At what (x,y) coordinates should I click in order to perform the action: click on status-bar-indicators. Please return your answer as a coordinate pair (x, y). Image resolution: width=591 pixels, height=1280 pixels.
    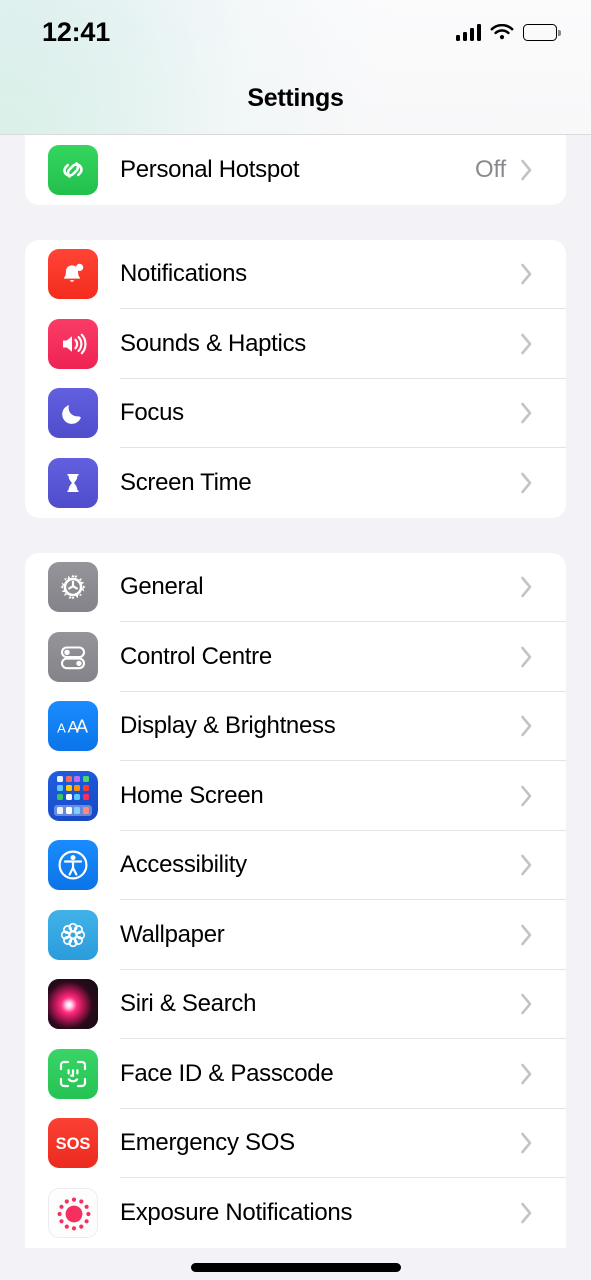
    Looking at the image, I should click on (508, 32).